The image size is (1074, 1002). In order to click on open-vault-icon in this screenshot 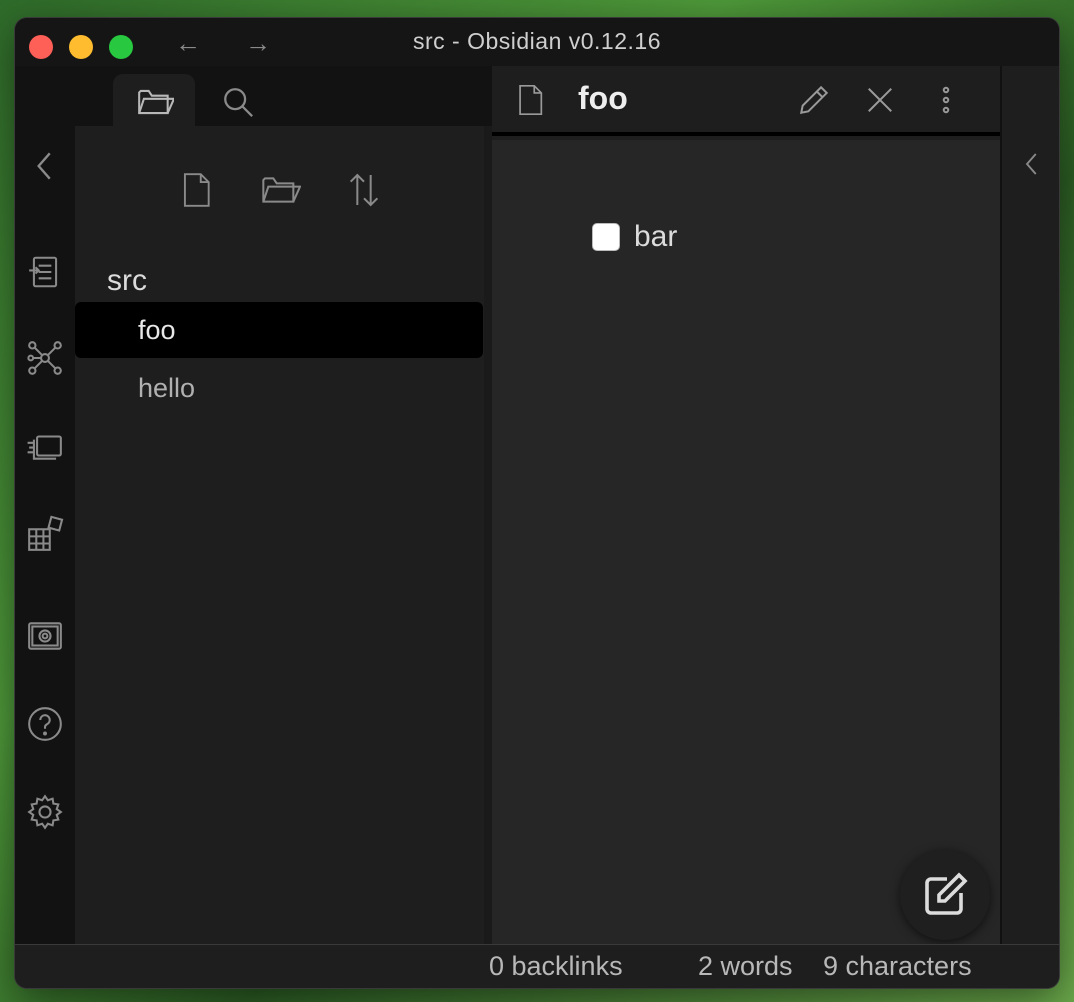, I will do `click(45, 636)`.